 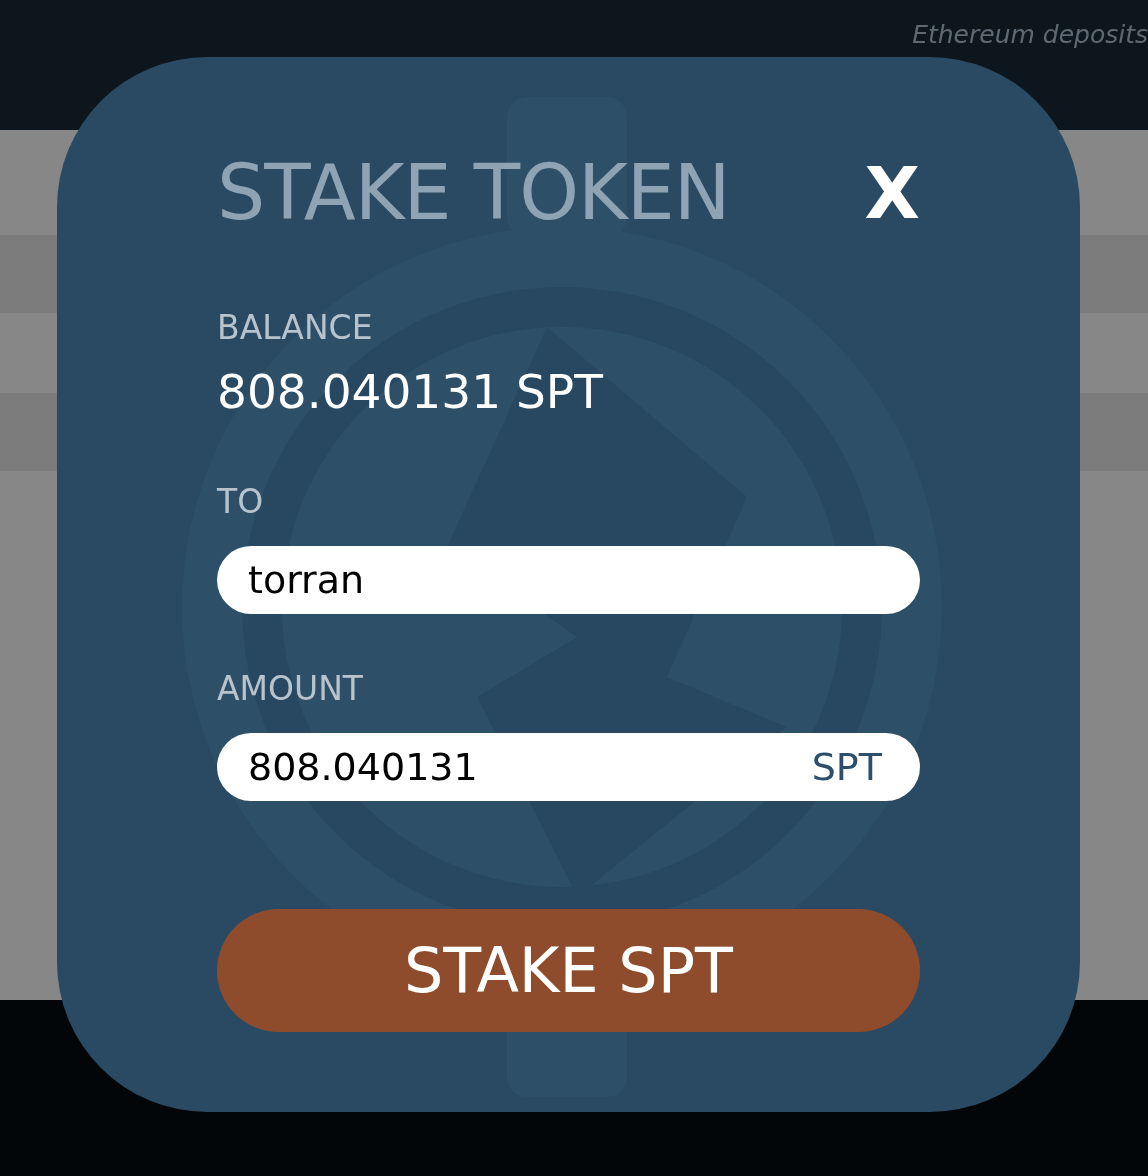 I want to click on field-label: BALANCE, so click(x=295, y=327).